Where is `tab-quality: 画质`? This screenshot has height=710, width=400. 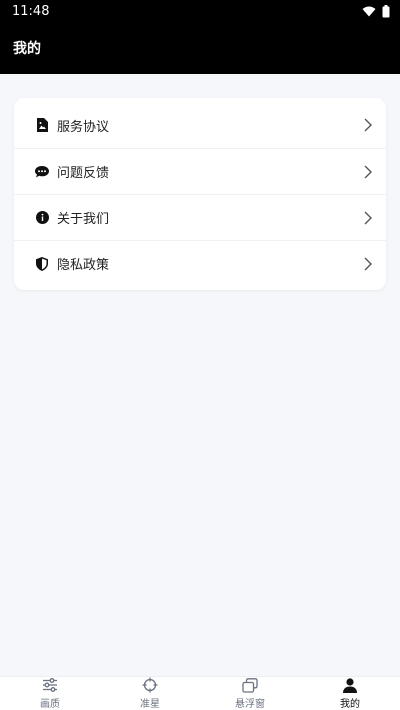 tab-quality: 画质 is located at coordinates (50, 693).